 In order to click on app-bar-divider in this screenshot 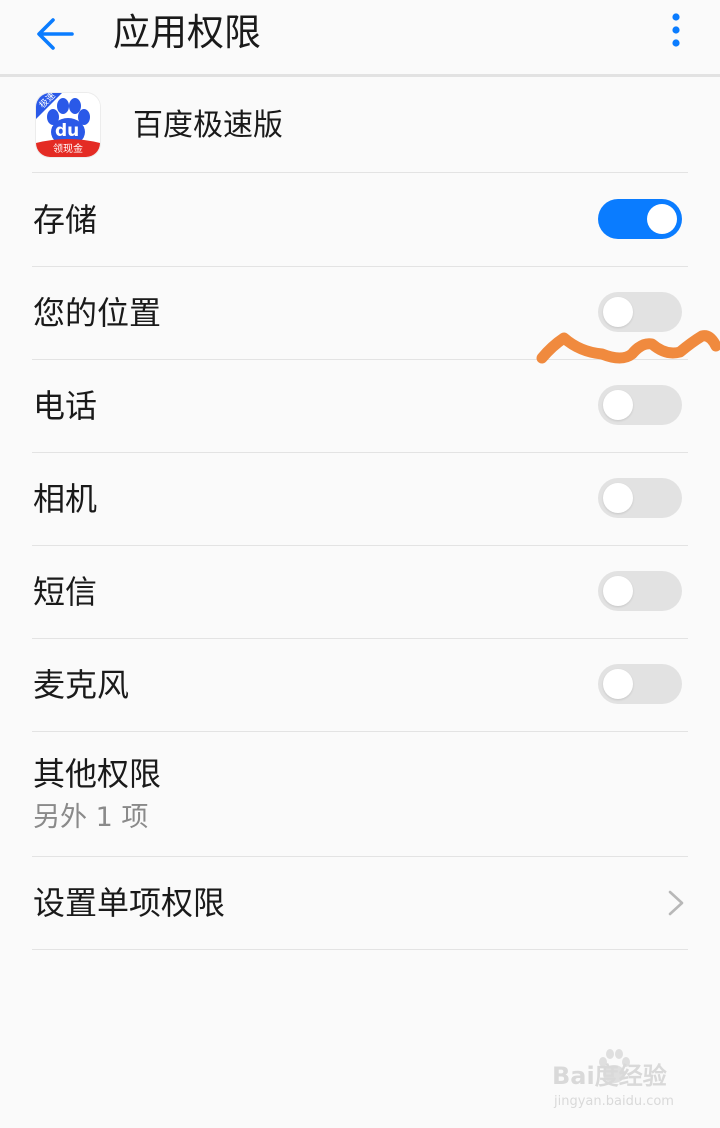, I will do `click(360, 75)`.